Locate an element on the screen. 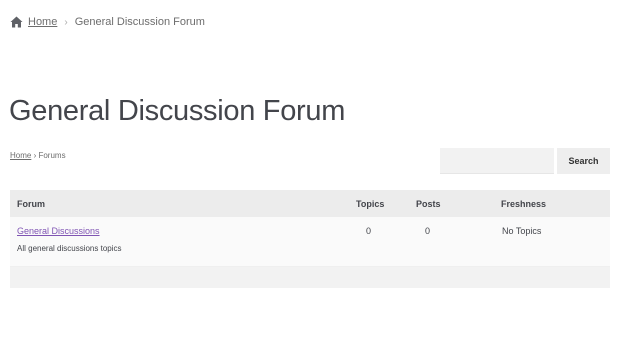  search-button: Search is located at coordinates (583, 161).